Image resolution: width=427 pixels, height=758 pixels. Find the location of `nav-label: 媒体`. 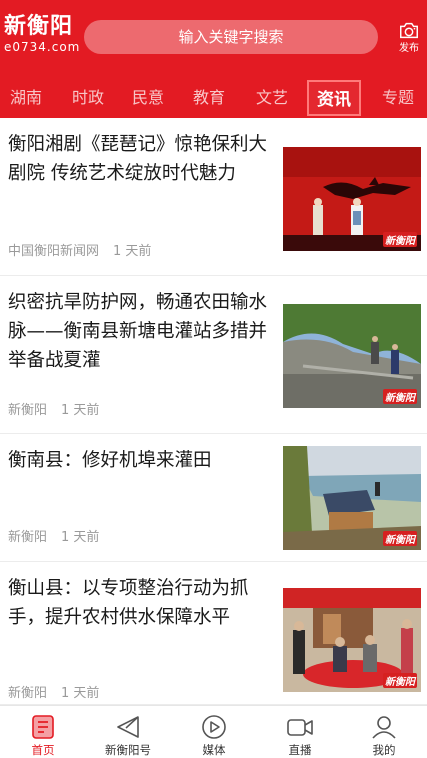

nav-label: 媒体 is located at coordinates (214, 750).